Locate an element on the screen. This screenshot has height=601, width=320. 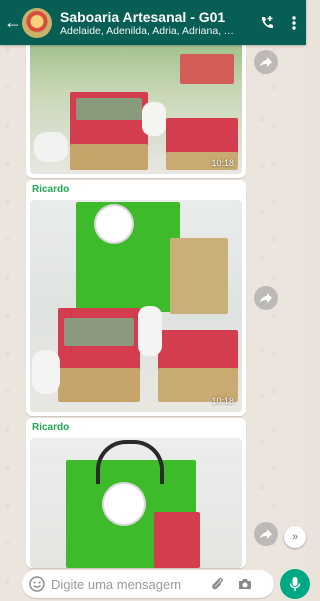
add-call-icon is located at coordinates (267, 22).